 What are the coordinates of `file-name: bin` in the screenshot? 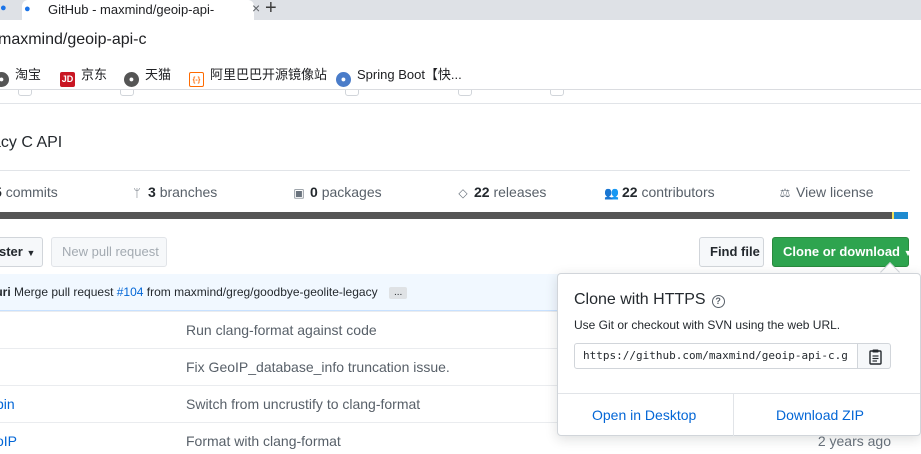 It's located at (7, 404).